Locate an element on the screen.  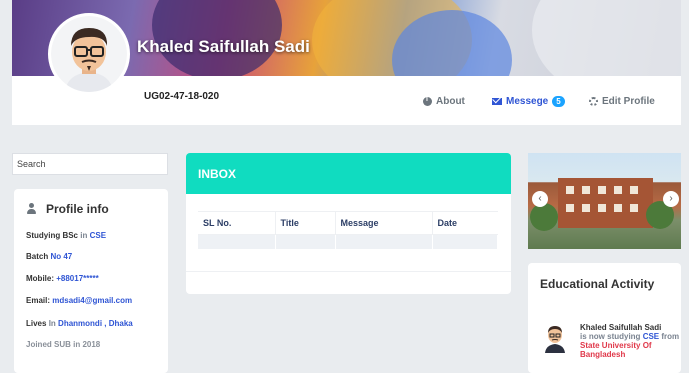
gear-icon is located at coordinates (593, 101).